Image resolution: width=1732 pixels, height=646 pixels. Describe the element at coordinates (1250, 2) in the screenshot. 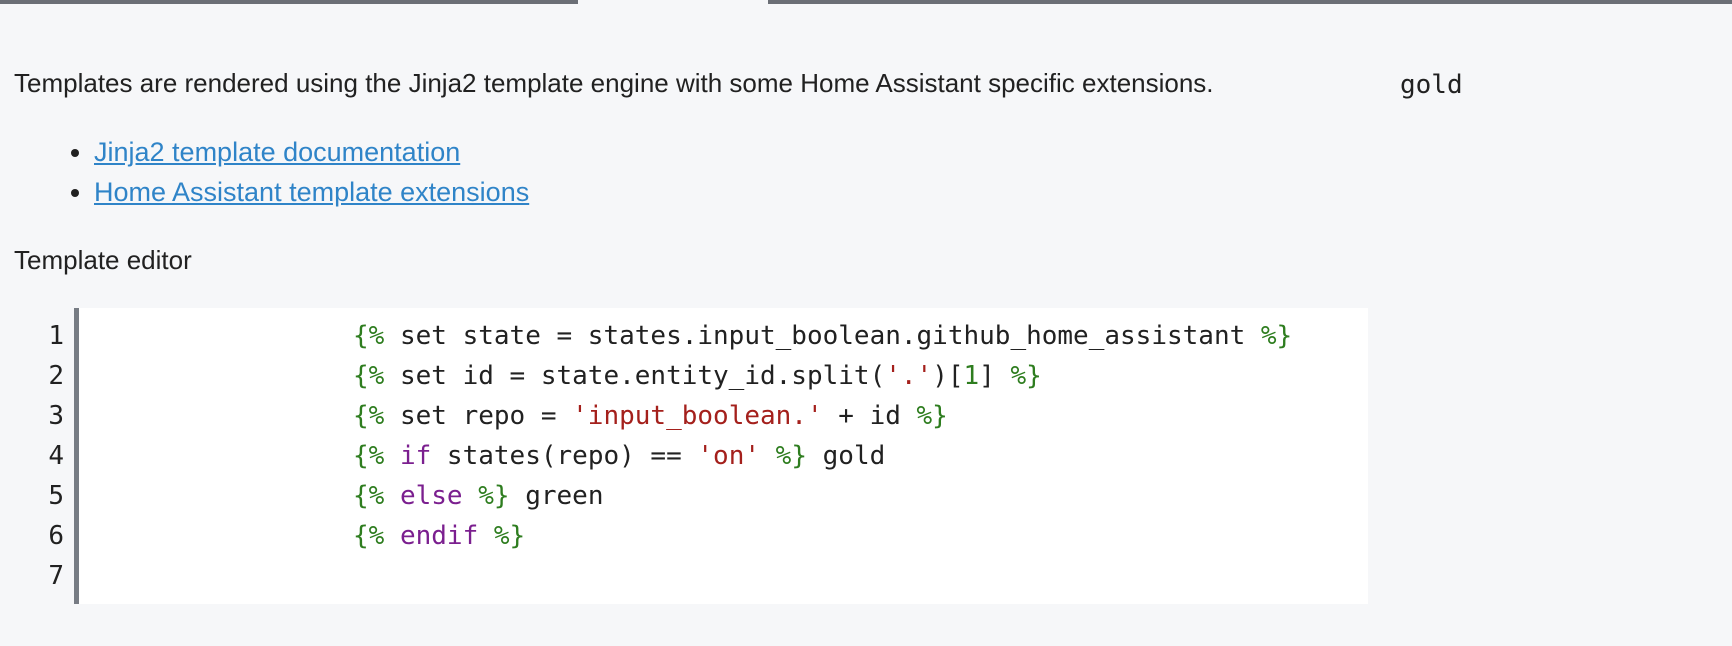

I see `tab-indicator-other` at that location.